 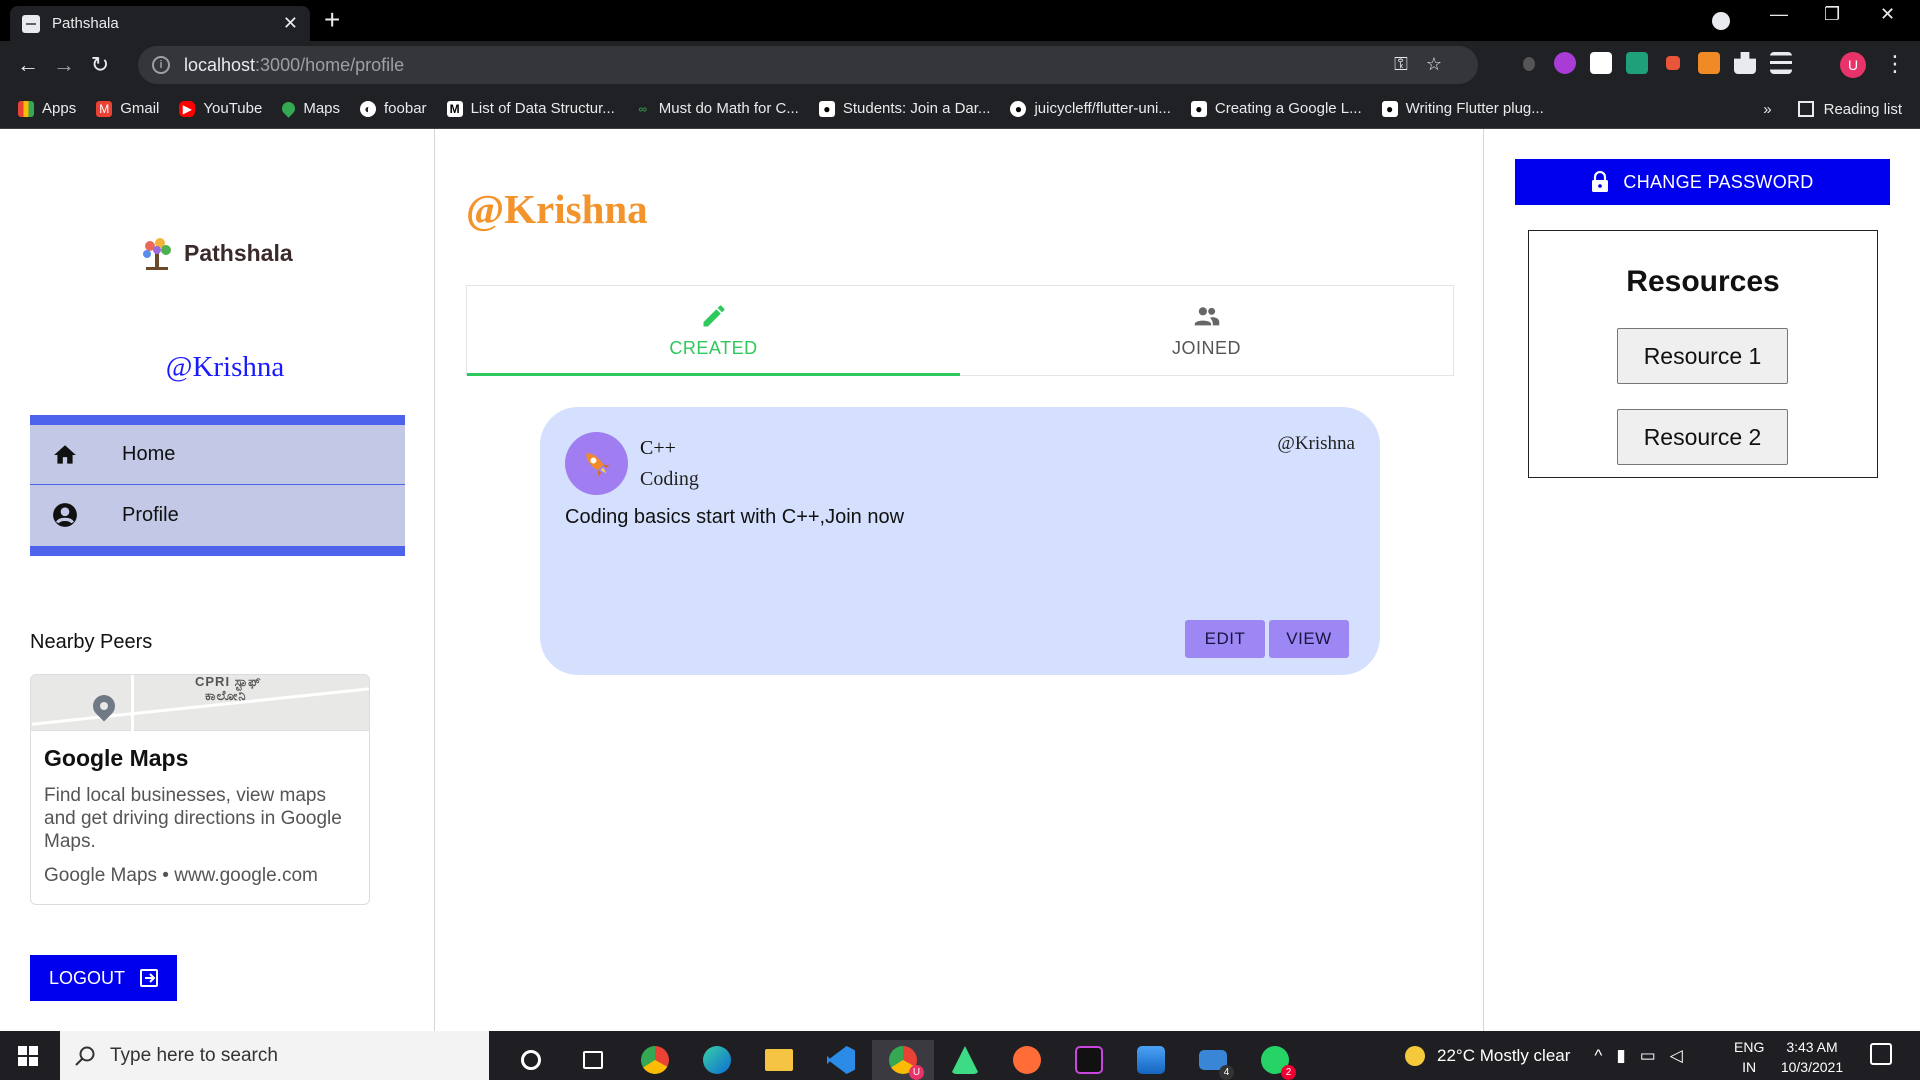 I want to click on forward-arrow-icon: →, so click(x=64, y=65).